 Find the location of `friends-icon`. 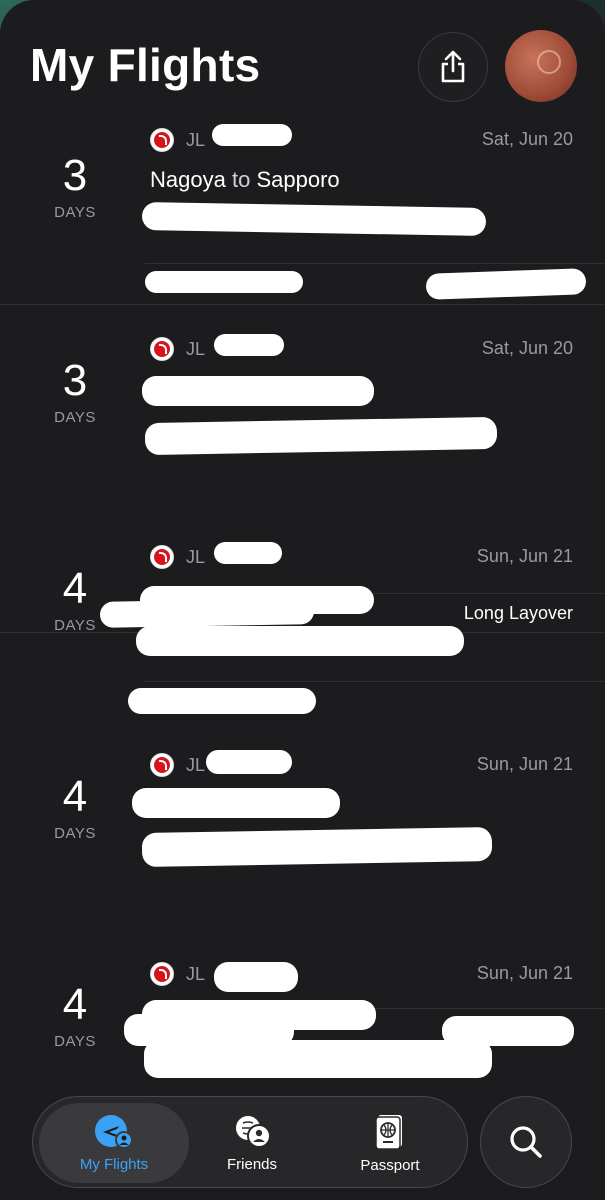

friends-icon is located at coordinates (253, 1131).